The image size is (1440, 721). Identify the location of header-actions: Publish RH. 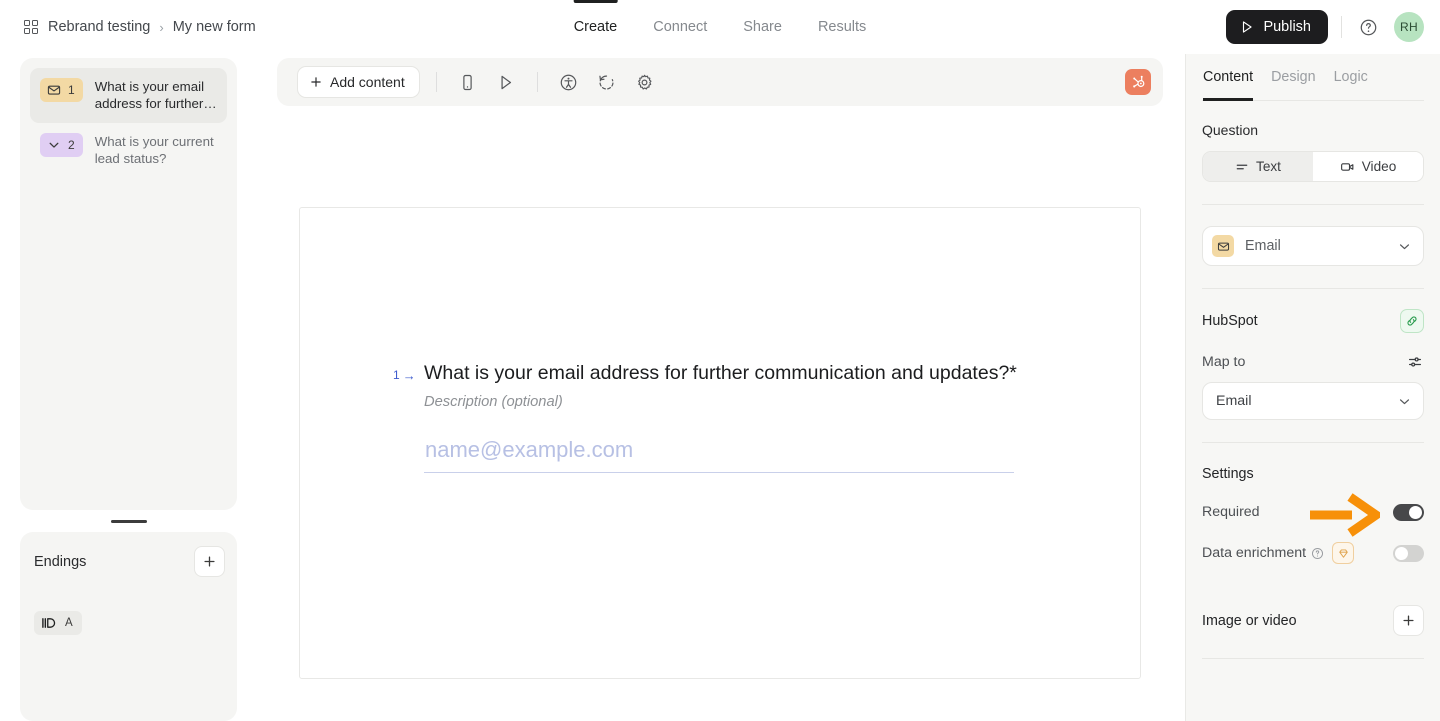
(1325, 27).